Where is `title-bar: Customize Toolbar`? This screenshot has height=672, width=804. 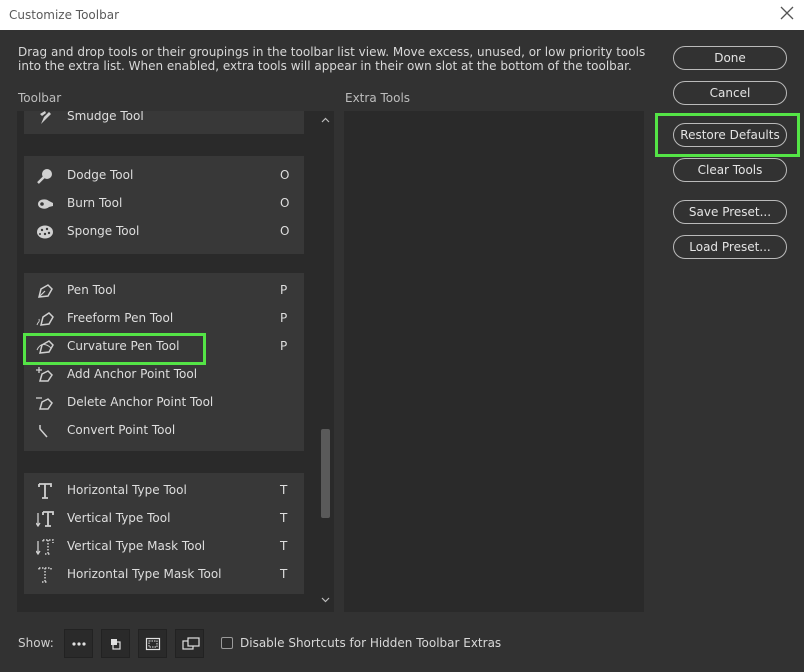 title-bar: Customize Toolbar is located at coordinates (402, 15).